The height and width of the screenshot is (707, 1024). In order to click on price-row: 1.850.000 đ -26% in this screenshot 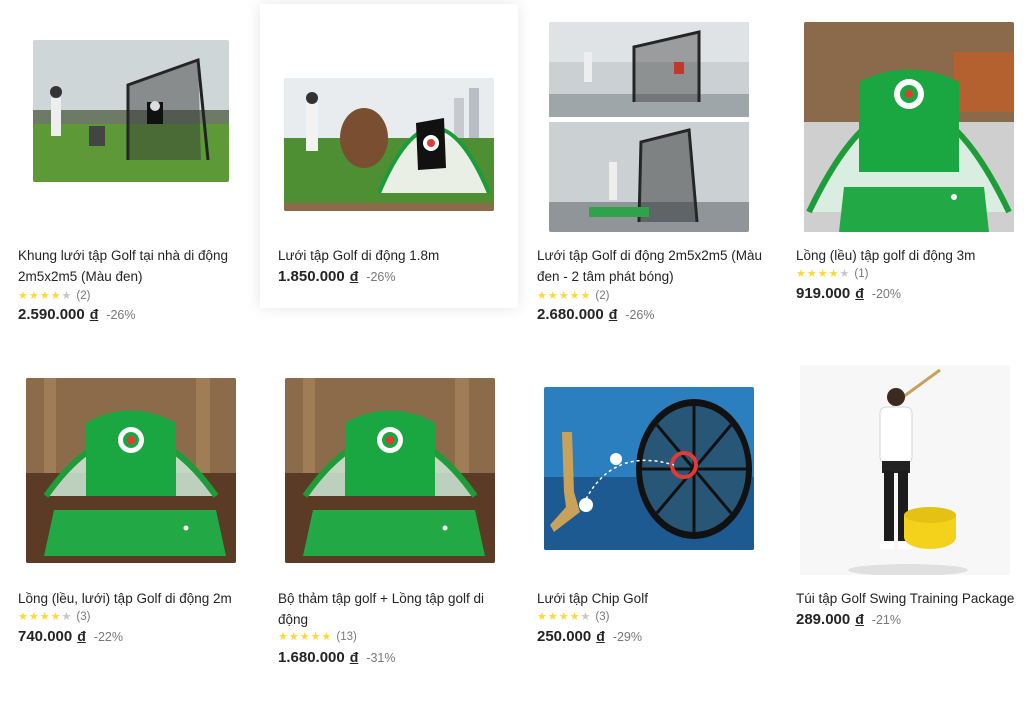, I will do `click(336, 276)`.